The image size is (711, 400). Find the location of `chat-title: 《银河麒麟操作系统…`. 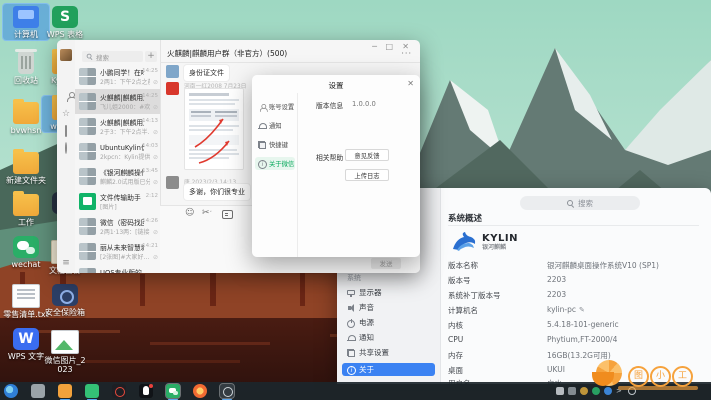

chat-title: 《银河麒麟操作系统… is located at coordinates (122, 173).